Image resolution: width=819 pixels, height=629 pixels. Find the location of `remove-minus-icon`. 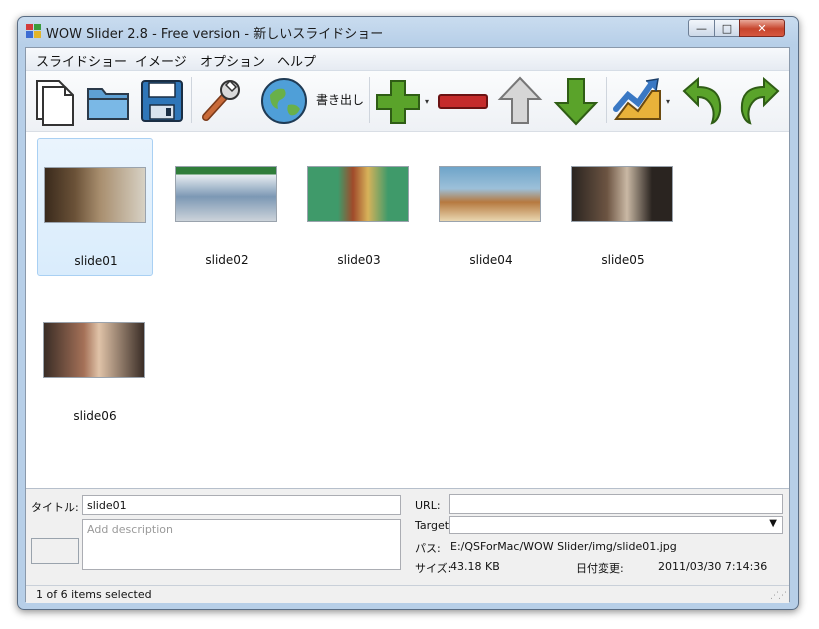

remove-minus-icon is located at coordinates (463, 101).